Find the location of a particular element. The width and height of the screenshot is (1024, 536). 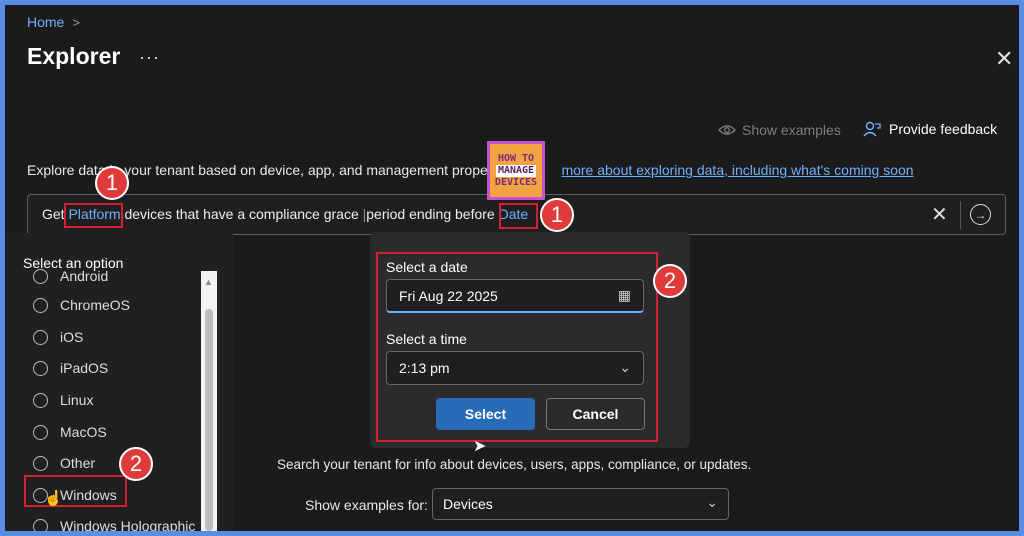

scroll-up-icon: ▲ is located at coordinates (208, 282).